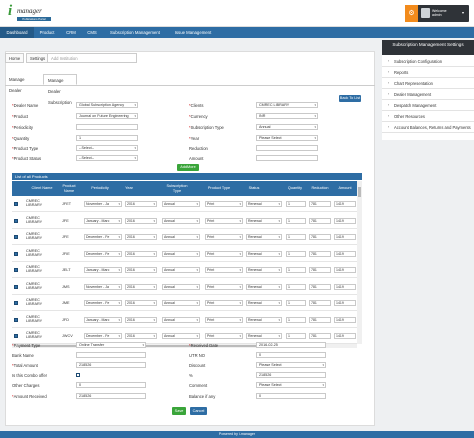  I want to click on dealer-name-select: Global Subscription Agency ▾, so click(107, 105).